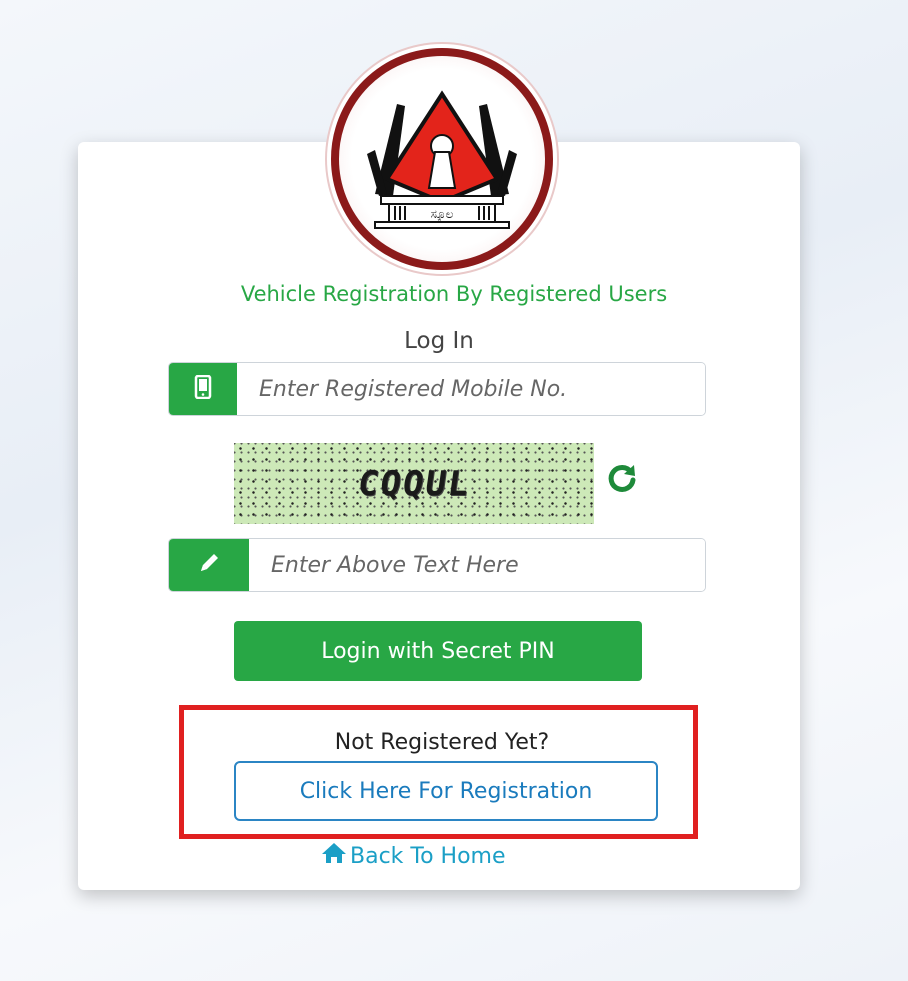  I want to click on registration-button: Click Here For Registration, so click(446, 791).